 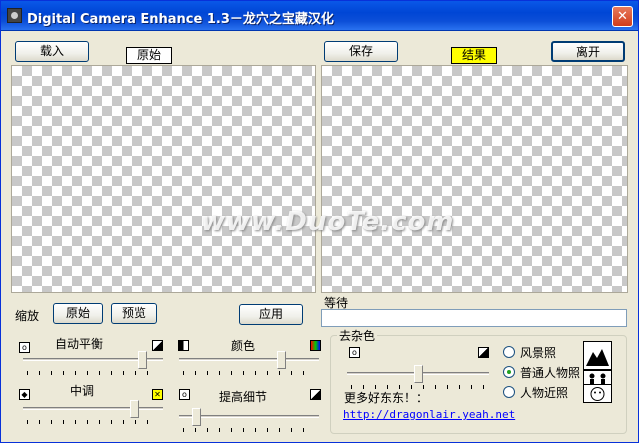 What do you see at coordinates (14, 15) in the screenshot?
I see `camera-icon` at bounding box center [14, 15].